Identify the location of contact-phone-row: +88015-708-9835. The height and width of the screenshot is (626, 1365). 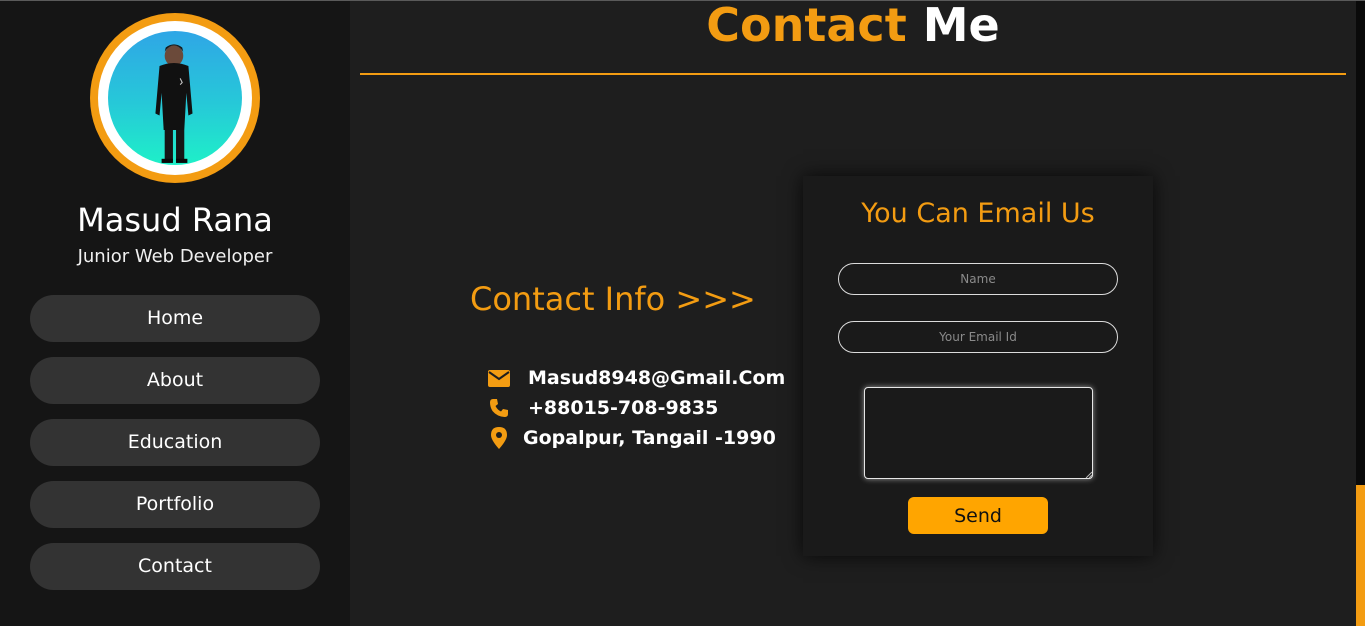
(602, 408).